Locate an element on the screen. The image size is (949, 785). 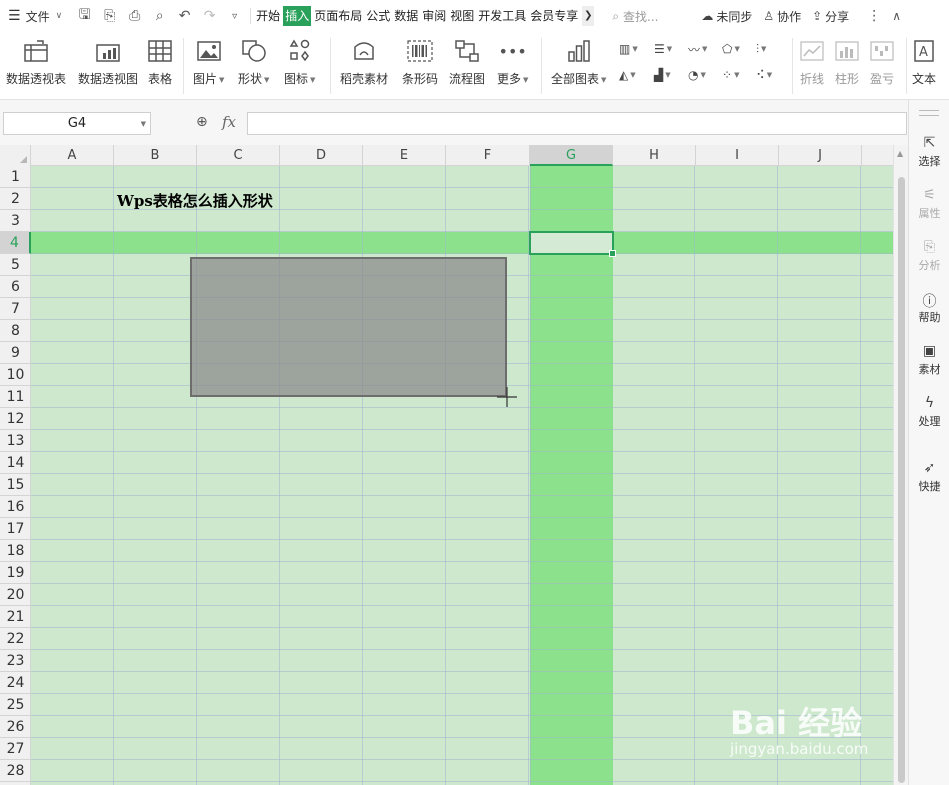
table-button: 表格 is located at coordinates (160, 61).